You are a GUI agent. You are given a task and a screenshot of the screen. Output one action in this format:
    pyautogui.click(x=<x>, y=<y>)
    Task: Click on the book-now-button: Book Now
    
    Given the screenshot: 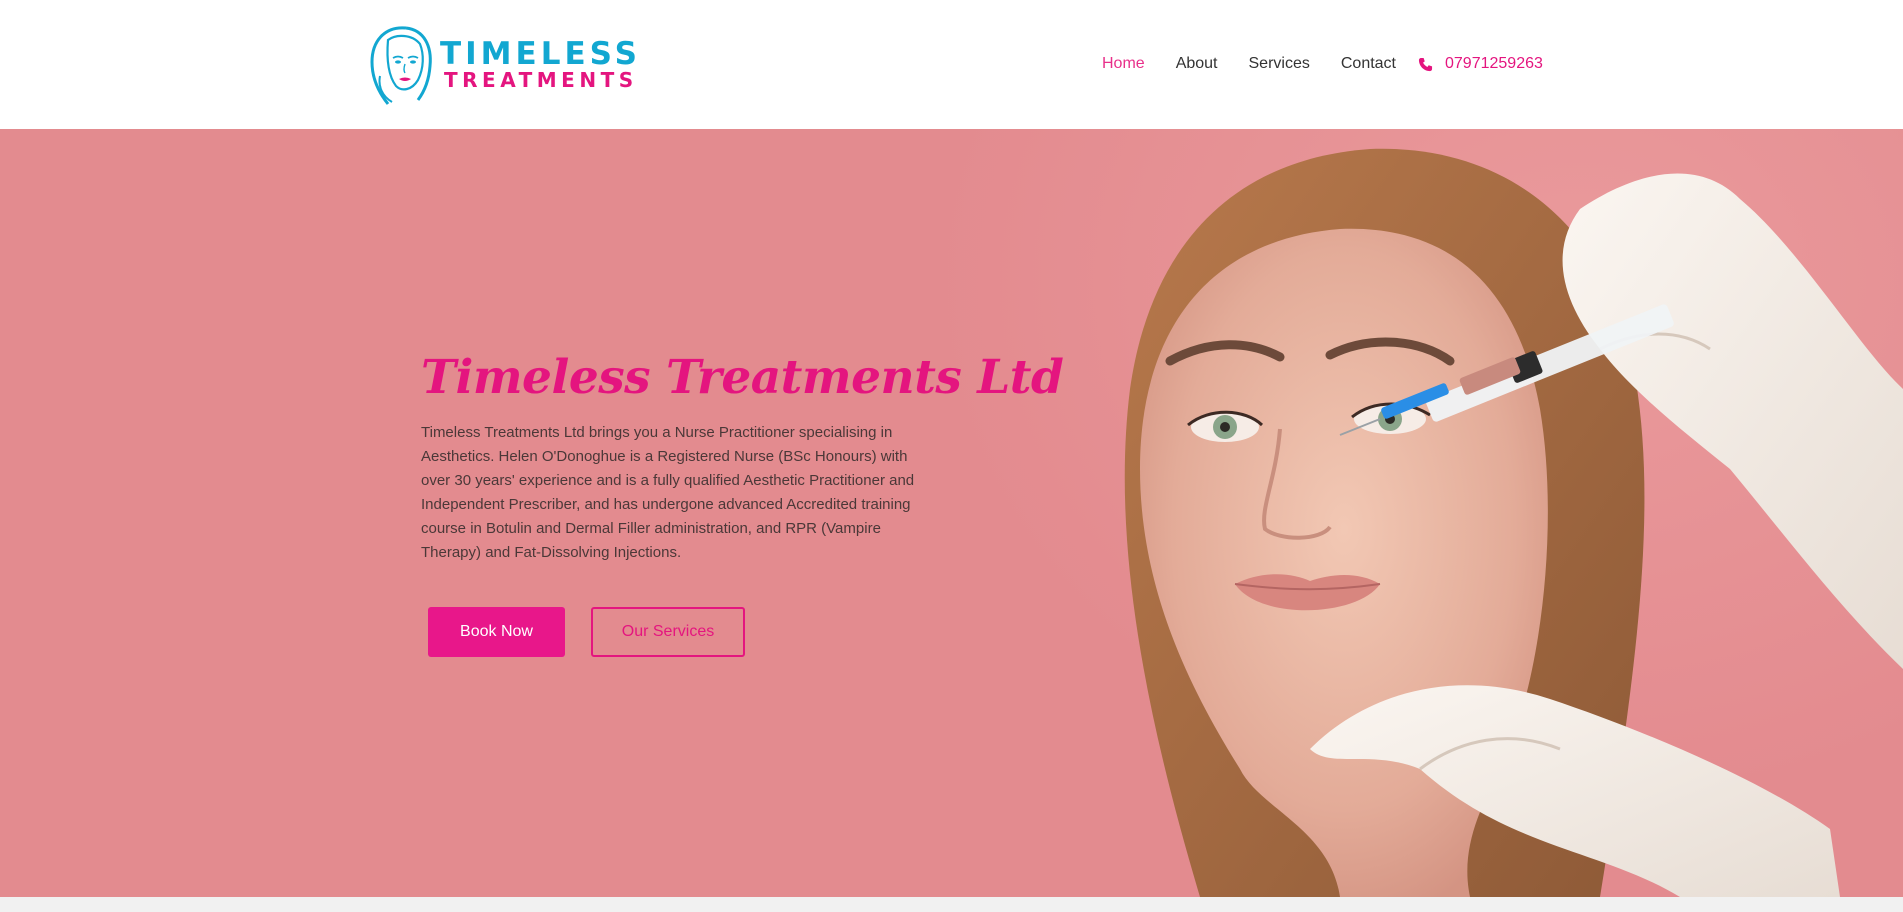 What is the action you would take?
    pyautogui.click(x=496, y=632)
    